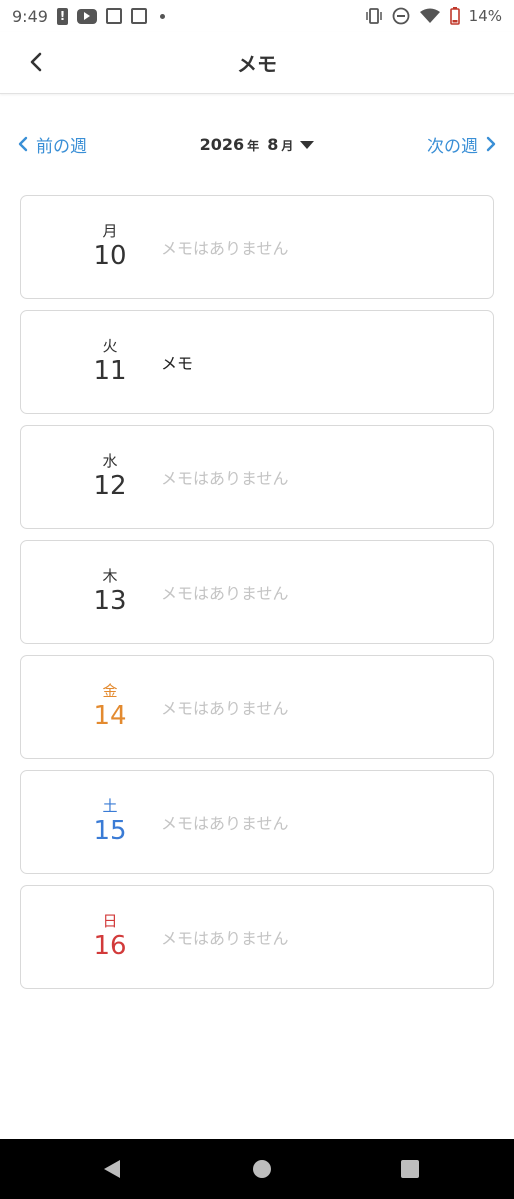  I want to click on day-card: 木 13 メモはありません, so click(257, 592).